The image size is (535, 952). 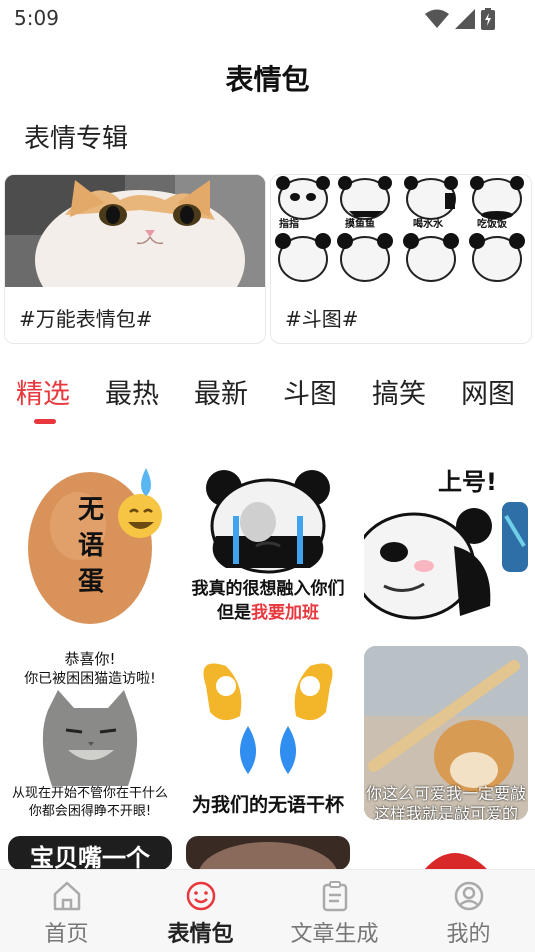 I want to click on tab-newest: 最新, so click(x=221, y=391).